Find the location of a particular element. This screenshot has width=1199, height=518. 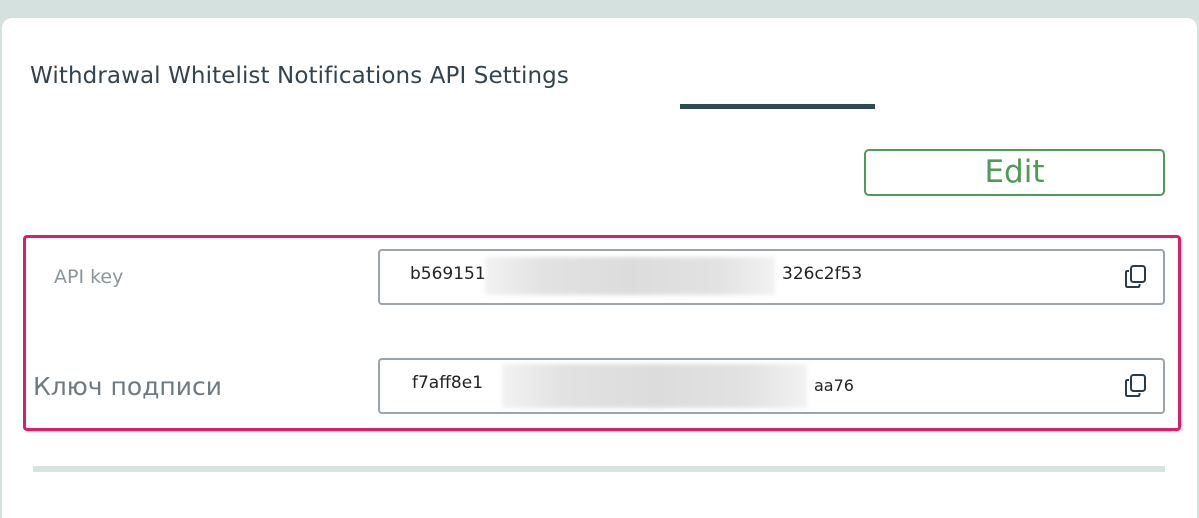

api-key-field: b569151 326c2f53 is located at coordinates (771, 277).